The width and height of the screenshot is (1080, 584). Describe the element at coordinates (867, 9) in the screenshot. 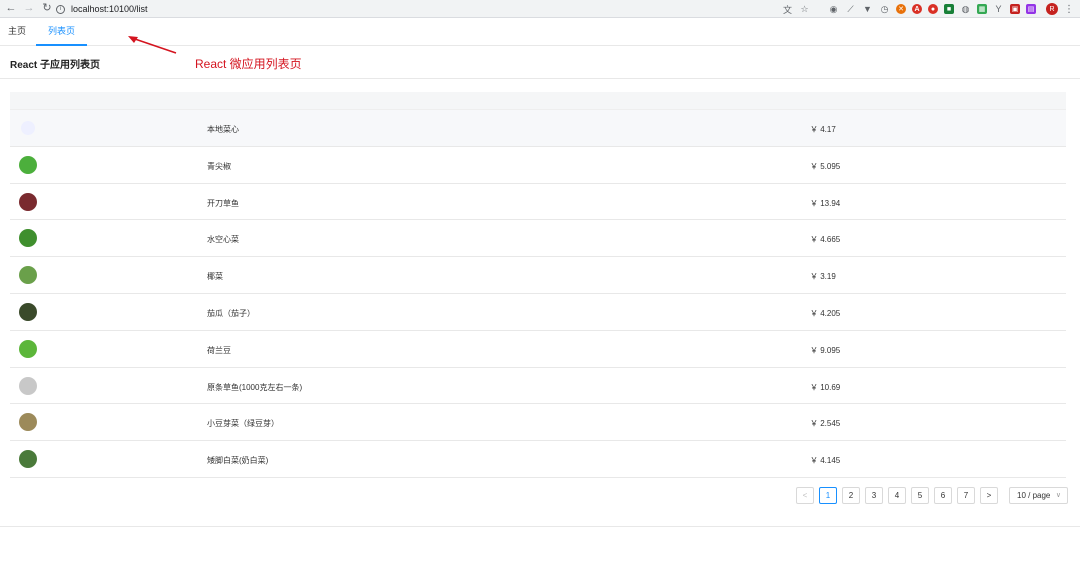

I see `extension-vue-icon: ▼` at that location.